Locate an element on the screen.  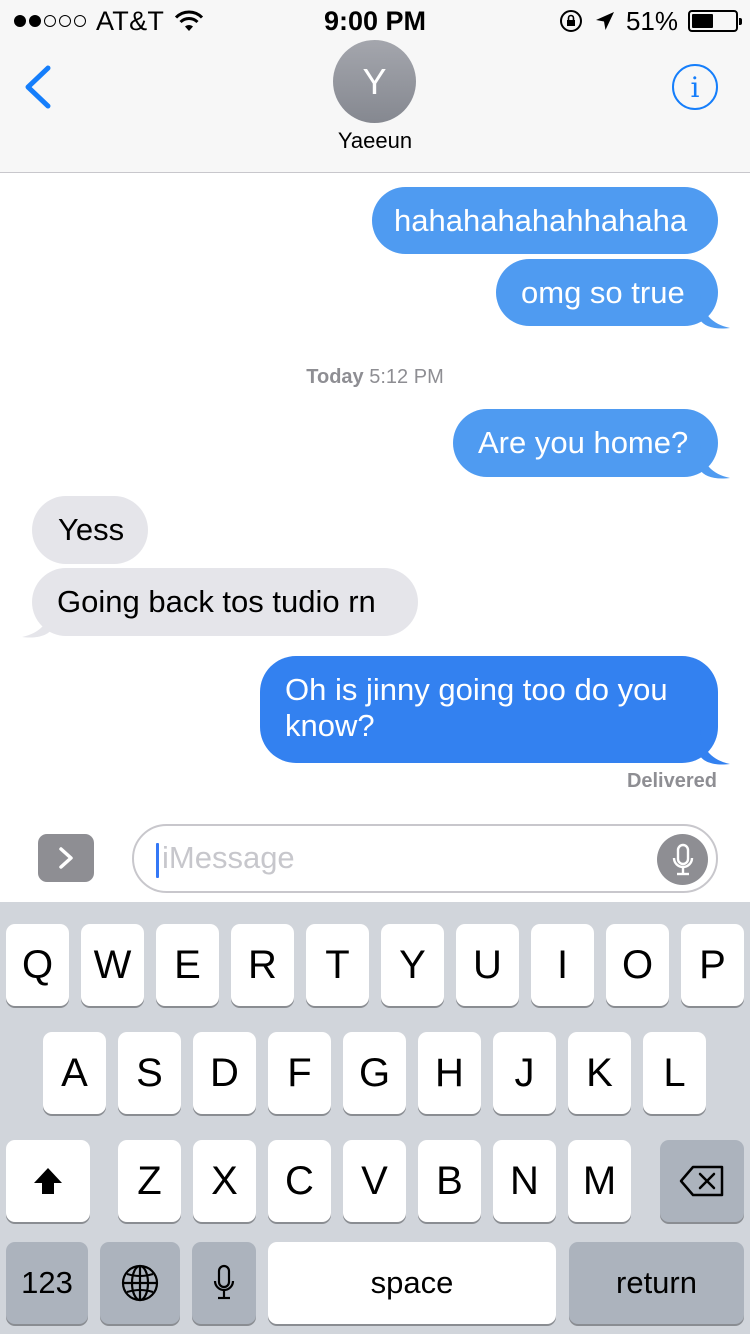
key-i: I is located at coordinates (562, 965).